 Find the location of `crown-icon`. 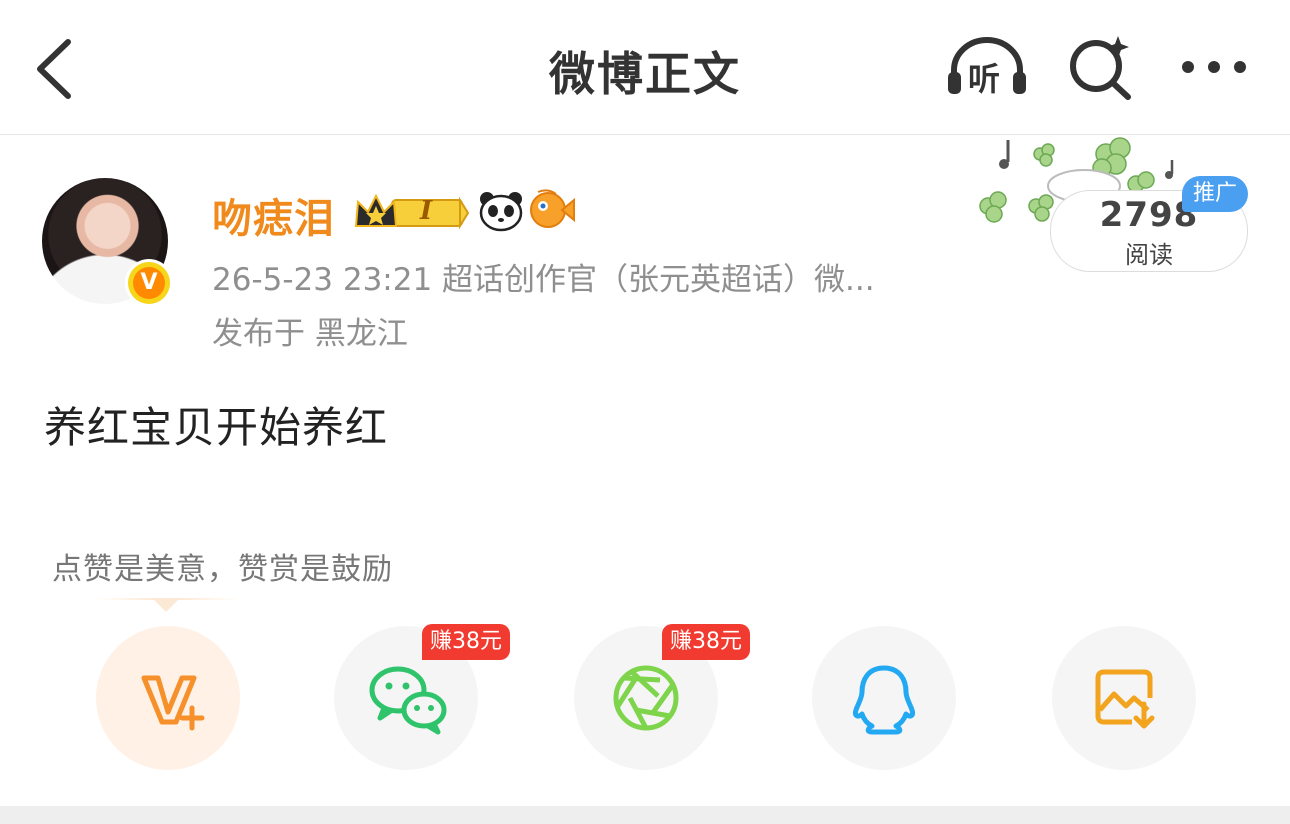

crown-icon is located at coordinates (412, 211).